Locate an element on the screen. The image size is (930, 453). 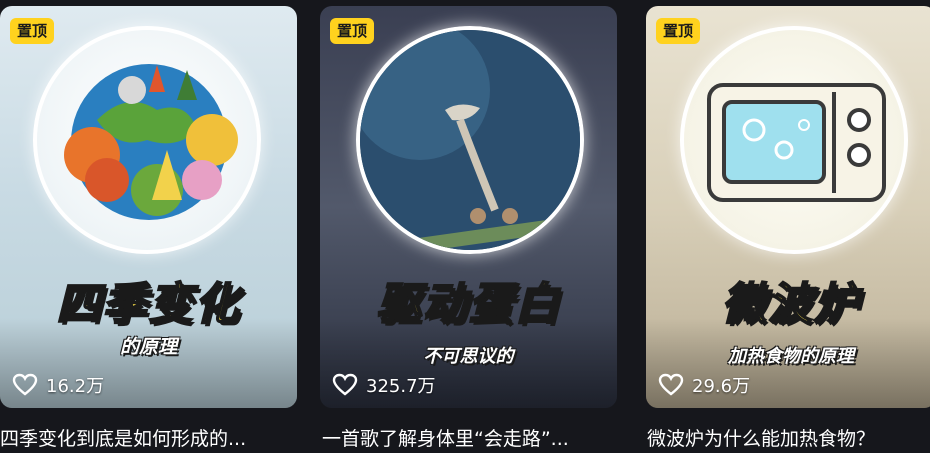
earth-trees-illustration is located at coordinates (147, 140).